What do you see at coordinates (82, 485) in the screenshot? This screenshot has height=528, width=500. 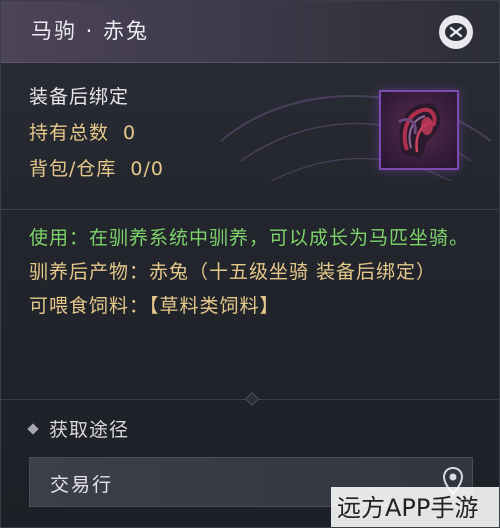 I see `source-item-label: 交易行` at bounding box center [82, 485].